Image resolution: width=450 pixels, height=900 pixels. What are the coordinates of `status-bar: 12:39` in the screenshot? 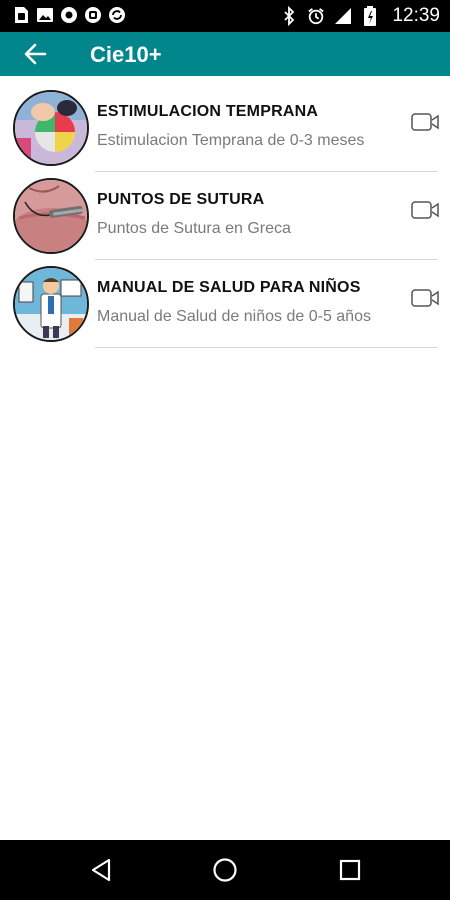 It's located at (225, 16).